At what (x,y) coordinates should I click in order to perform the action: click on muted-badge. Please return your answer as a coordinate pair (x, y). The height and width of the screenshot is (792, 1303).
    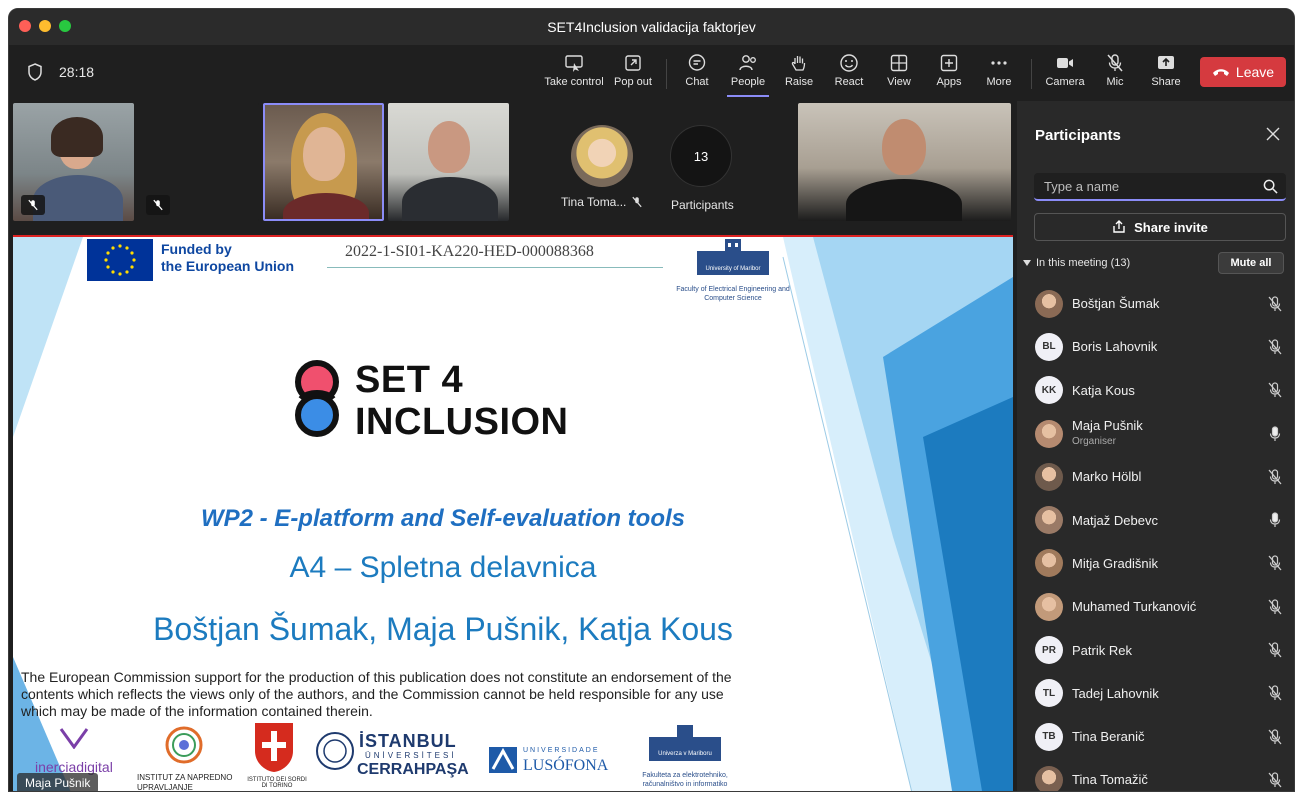
    Looking at the image, I should click on (158, 205).